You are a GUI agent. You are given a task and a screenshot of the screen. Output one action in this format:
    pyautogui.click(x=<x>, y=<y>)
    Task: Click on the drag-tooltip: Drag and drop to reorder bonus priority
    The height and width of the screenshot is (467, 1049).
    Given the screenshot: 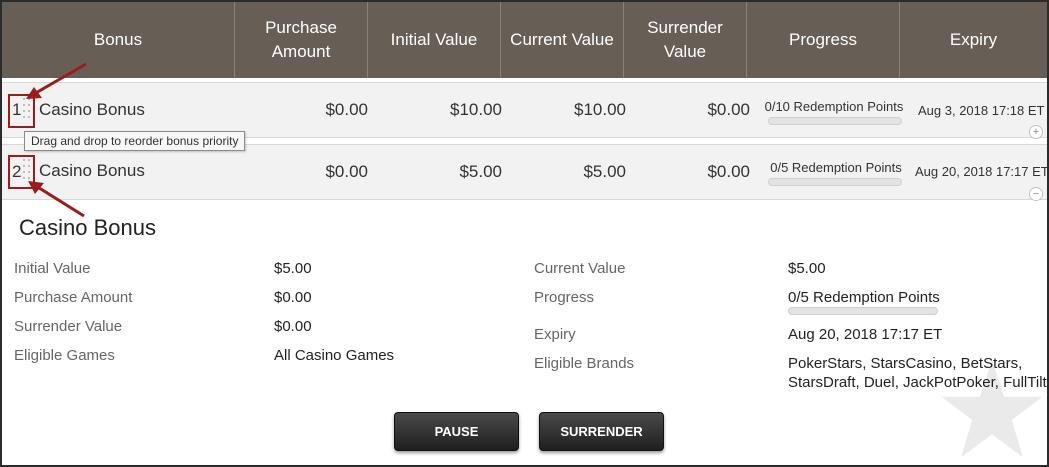 What is the action you would take?
    pyautogui.click(x=135, y=141)
    